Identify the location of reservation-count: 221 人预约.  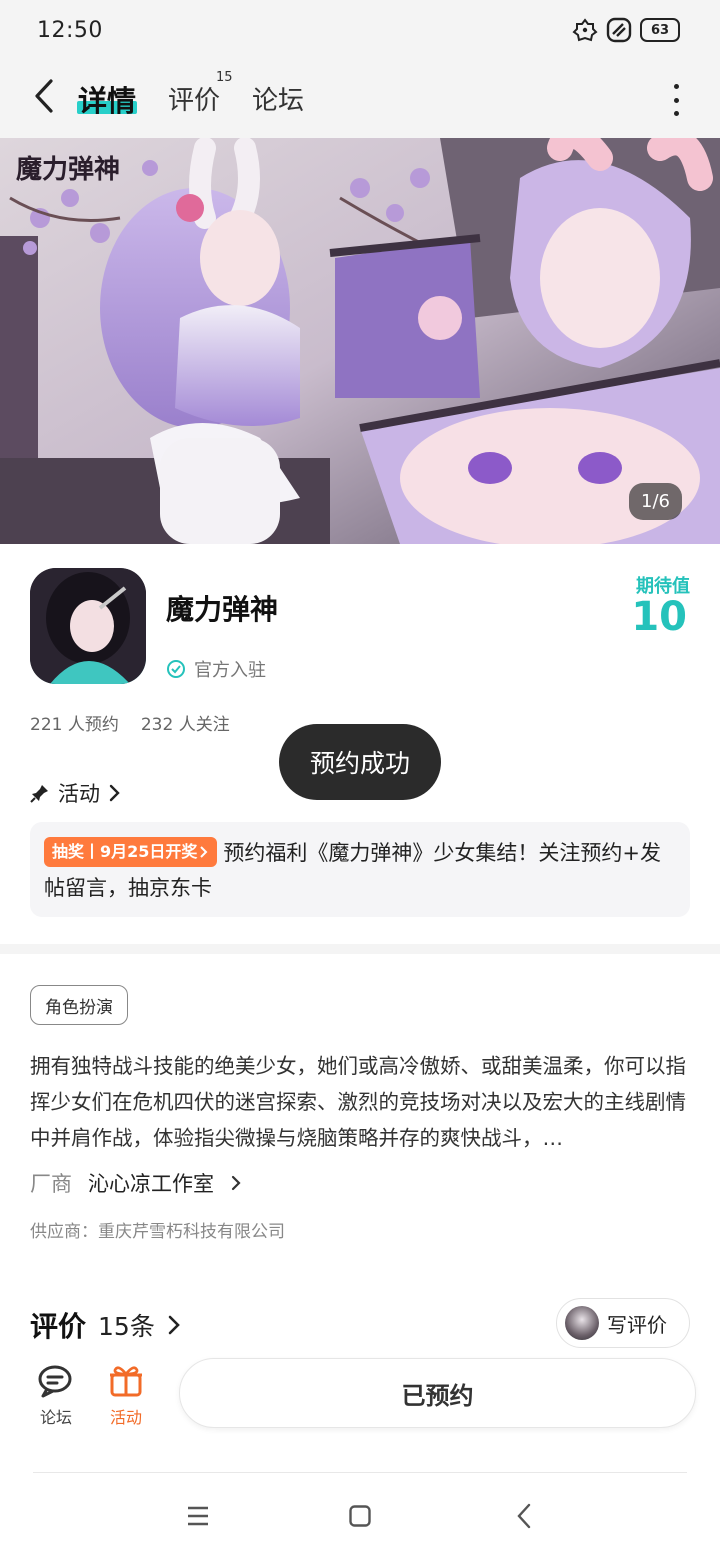
(74, 725).